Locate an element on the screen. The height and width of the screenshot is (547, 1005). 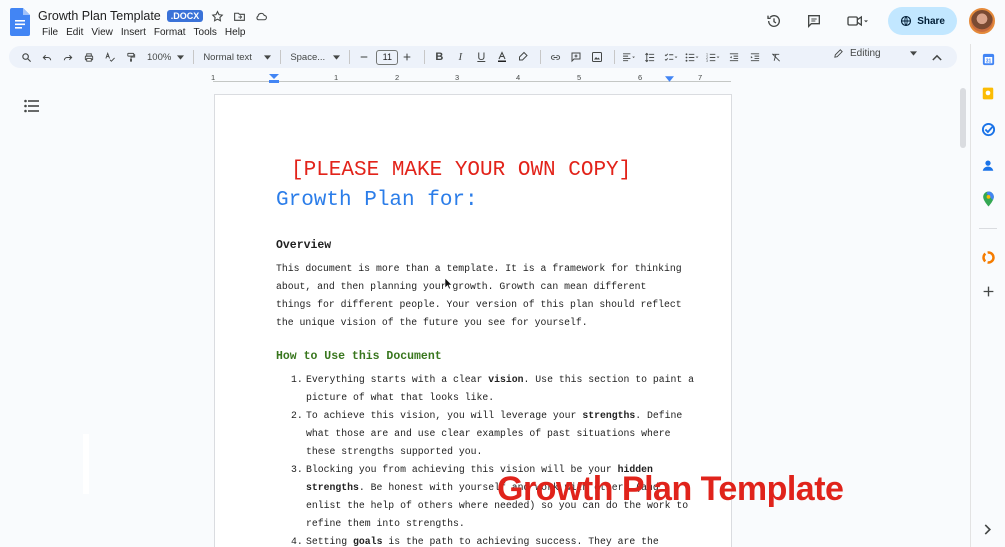
paint-format-icon is located at coordinates (131, 57).